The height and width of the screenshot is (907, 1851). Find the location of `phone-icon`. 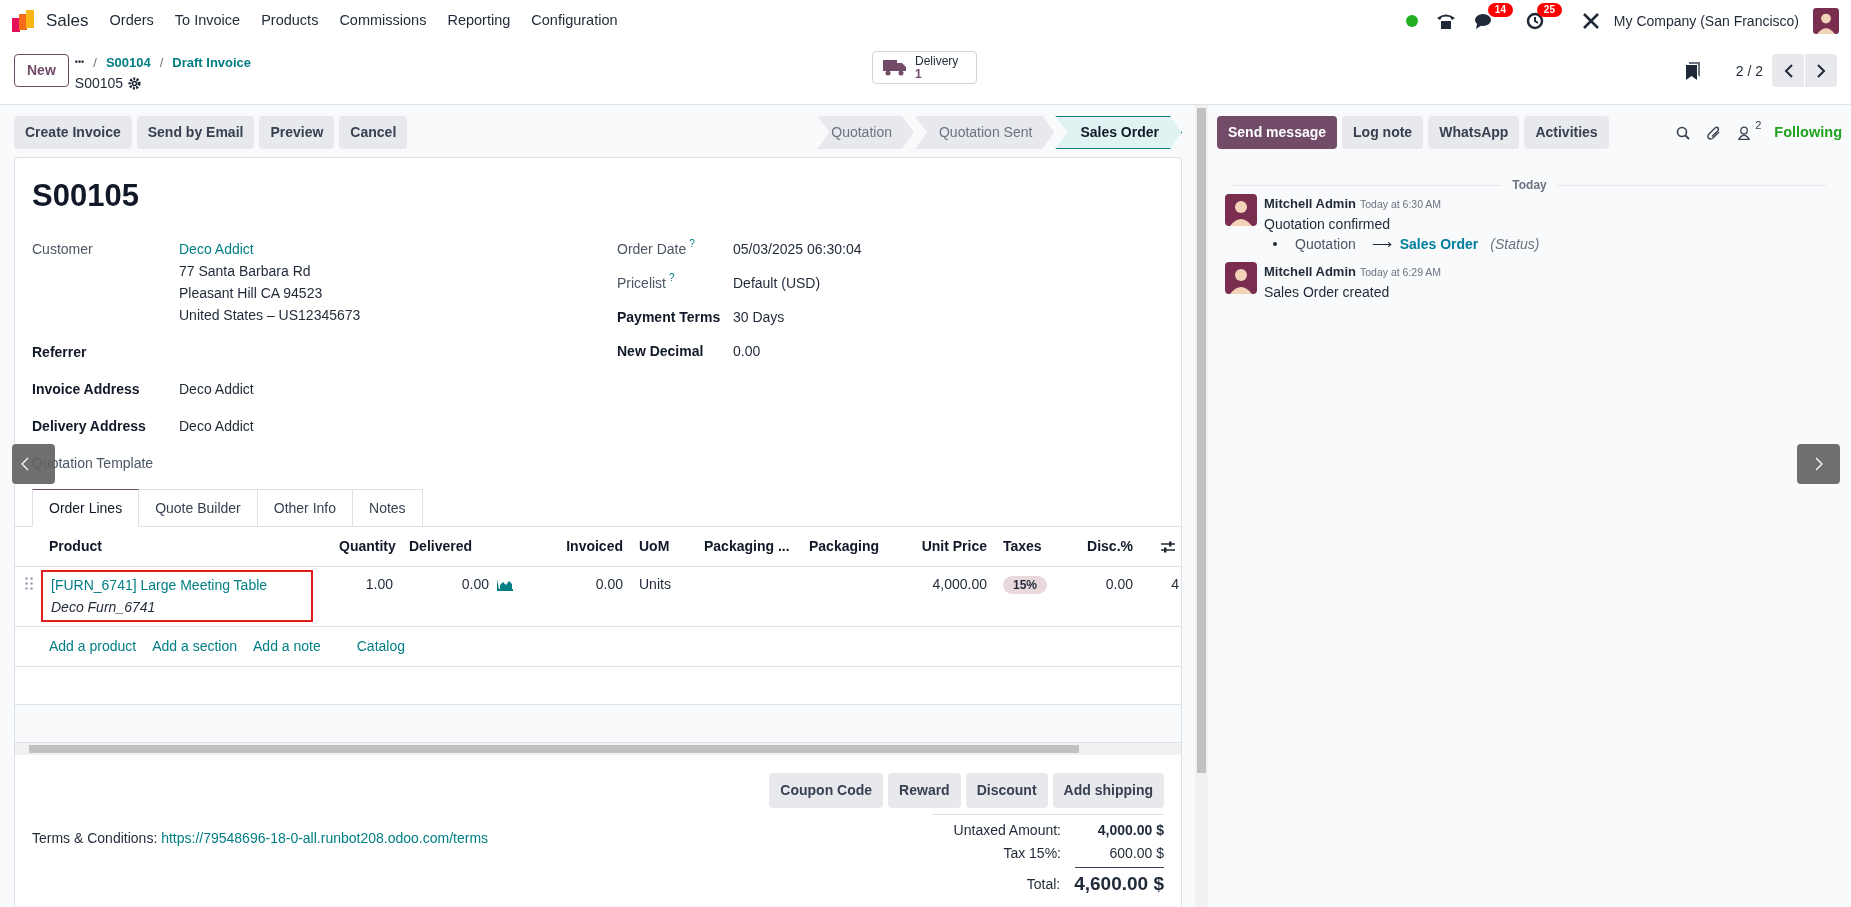

phone-icon is located at coordinates (1445, 21).